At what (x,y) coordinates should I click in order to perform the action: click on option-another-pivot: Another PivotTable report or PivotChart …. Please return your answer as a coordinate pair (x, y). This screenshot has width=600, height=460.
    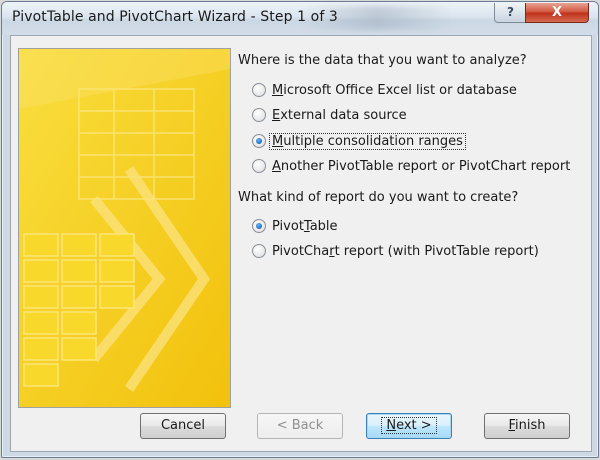
    Looking at the image, I should click on (411, 166).